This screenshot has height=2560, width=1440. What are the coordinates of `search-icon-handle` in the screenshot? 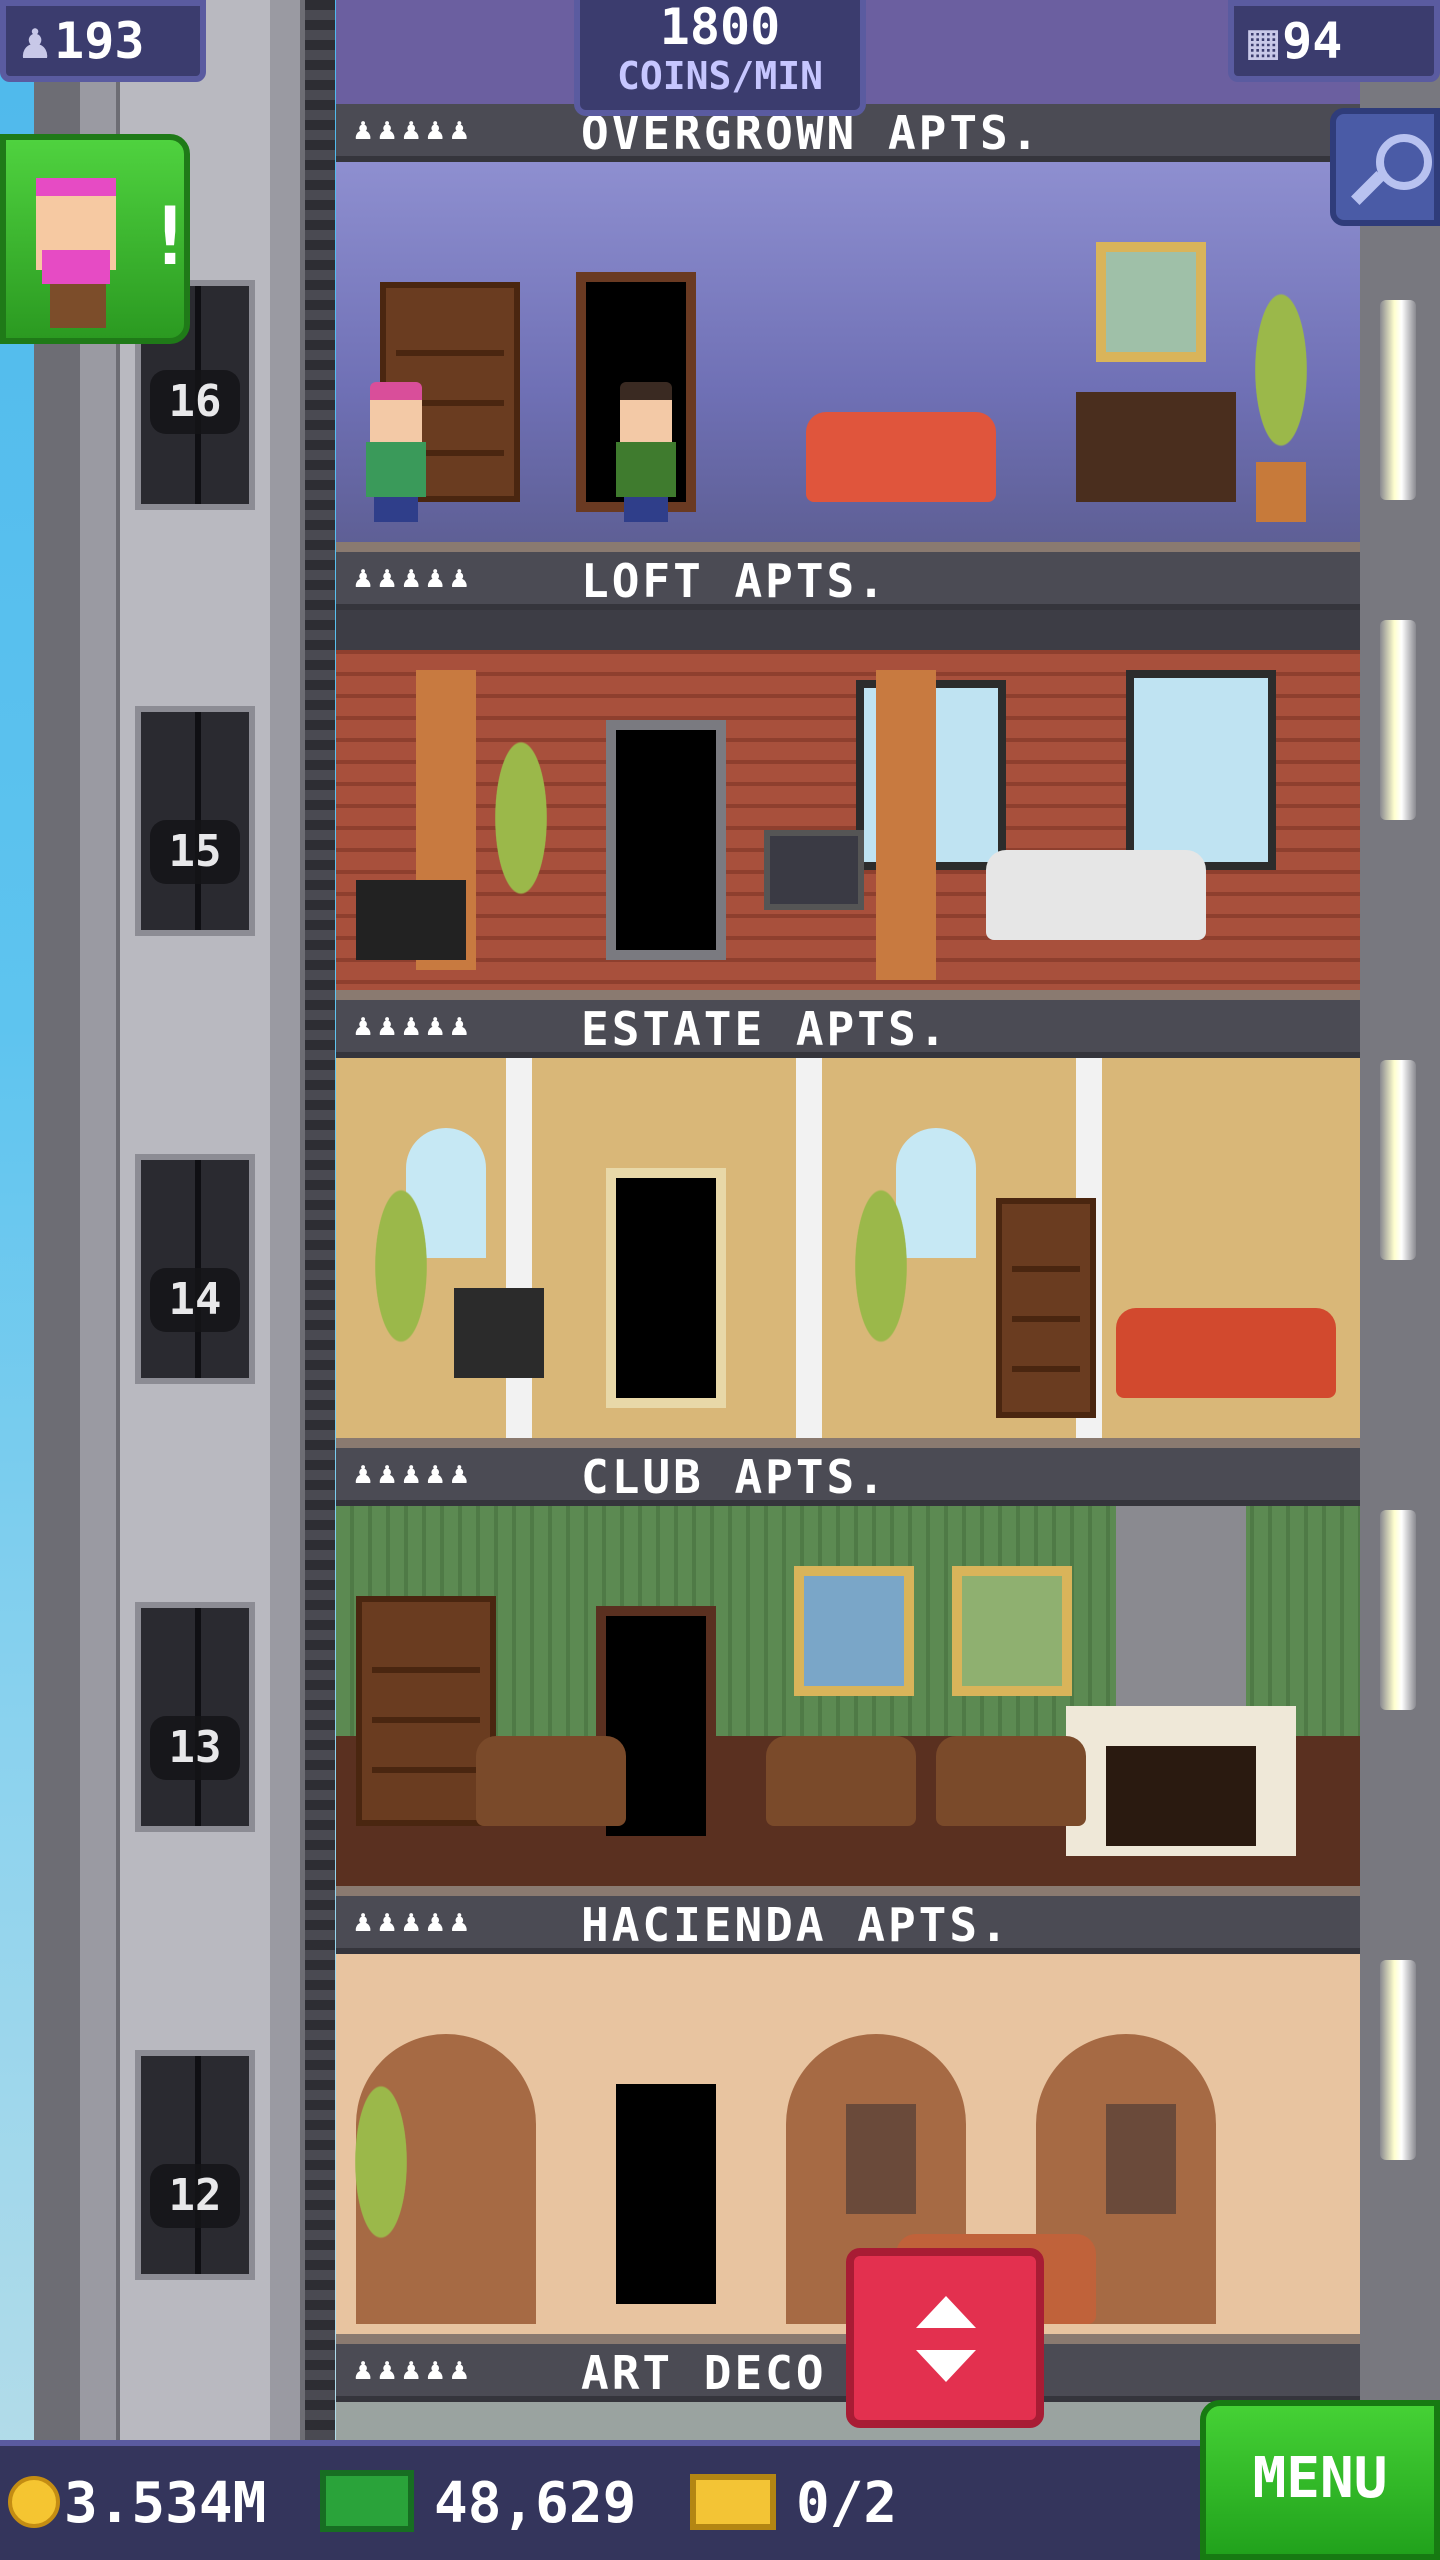 It's located at (1368, 188).